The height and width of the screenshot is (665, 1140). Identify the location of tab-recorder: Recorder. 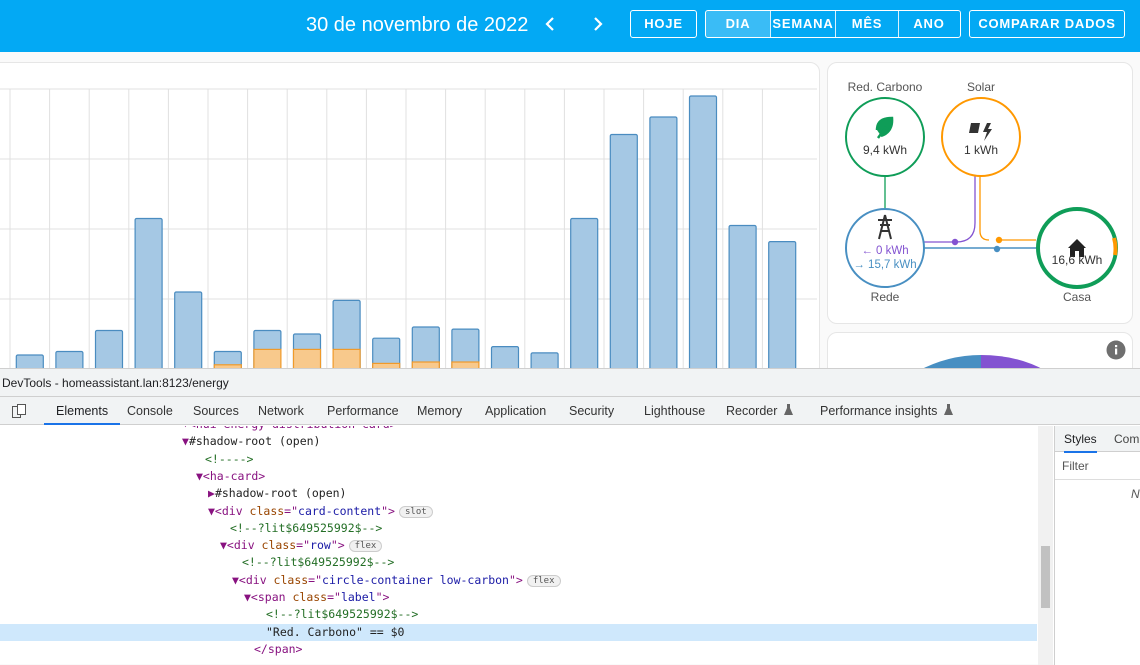
(759, 411).